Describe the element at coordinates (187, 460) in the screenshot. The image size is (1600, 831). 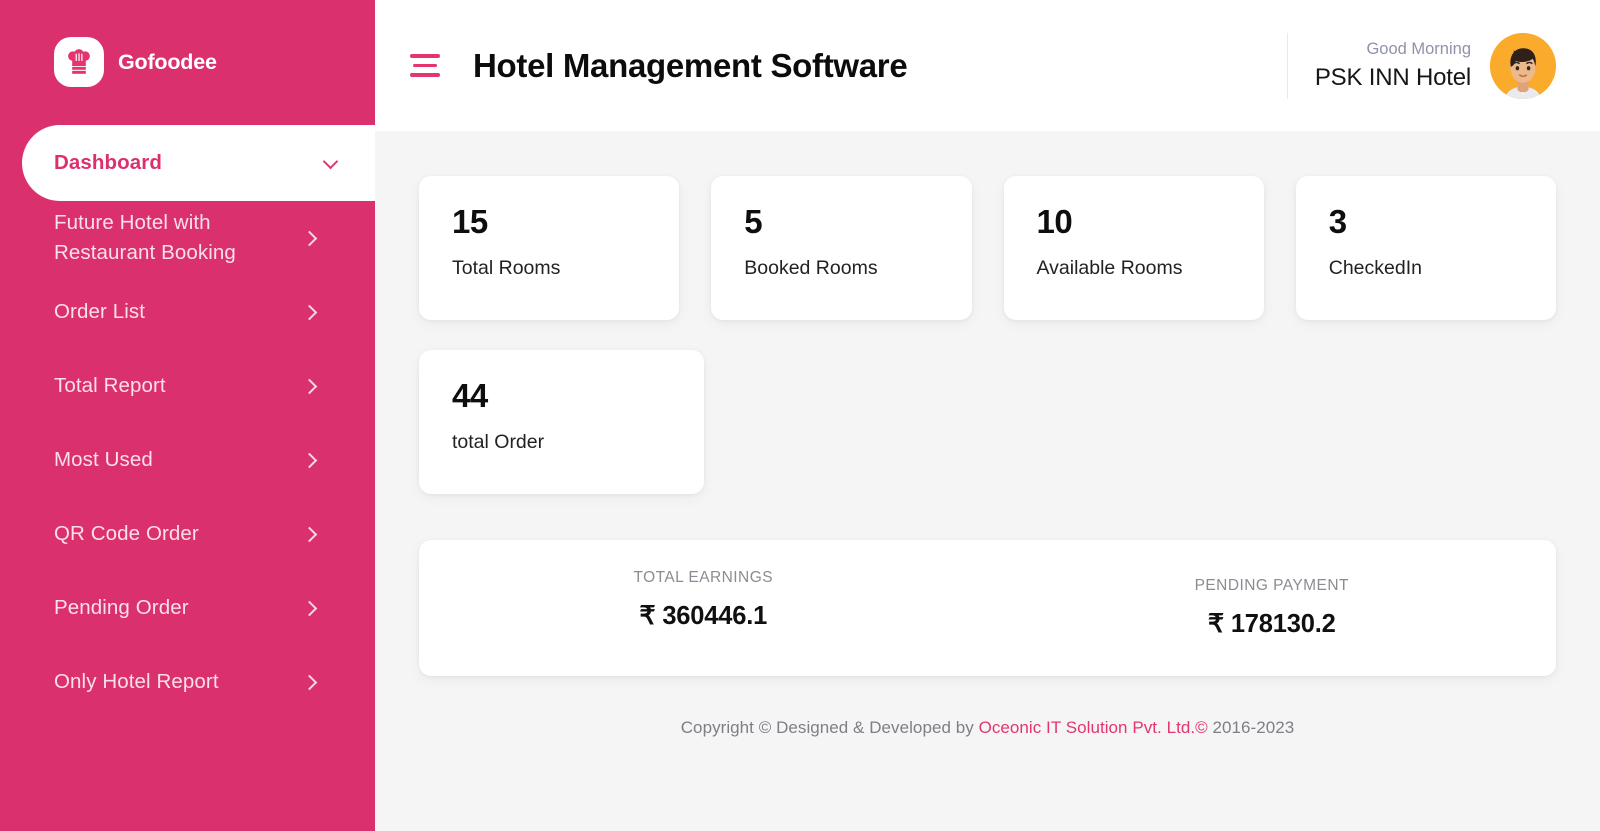
I see `sidebar-item-most-used: Most Used` at that location.